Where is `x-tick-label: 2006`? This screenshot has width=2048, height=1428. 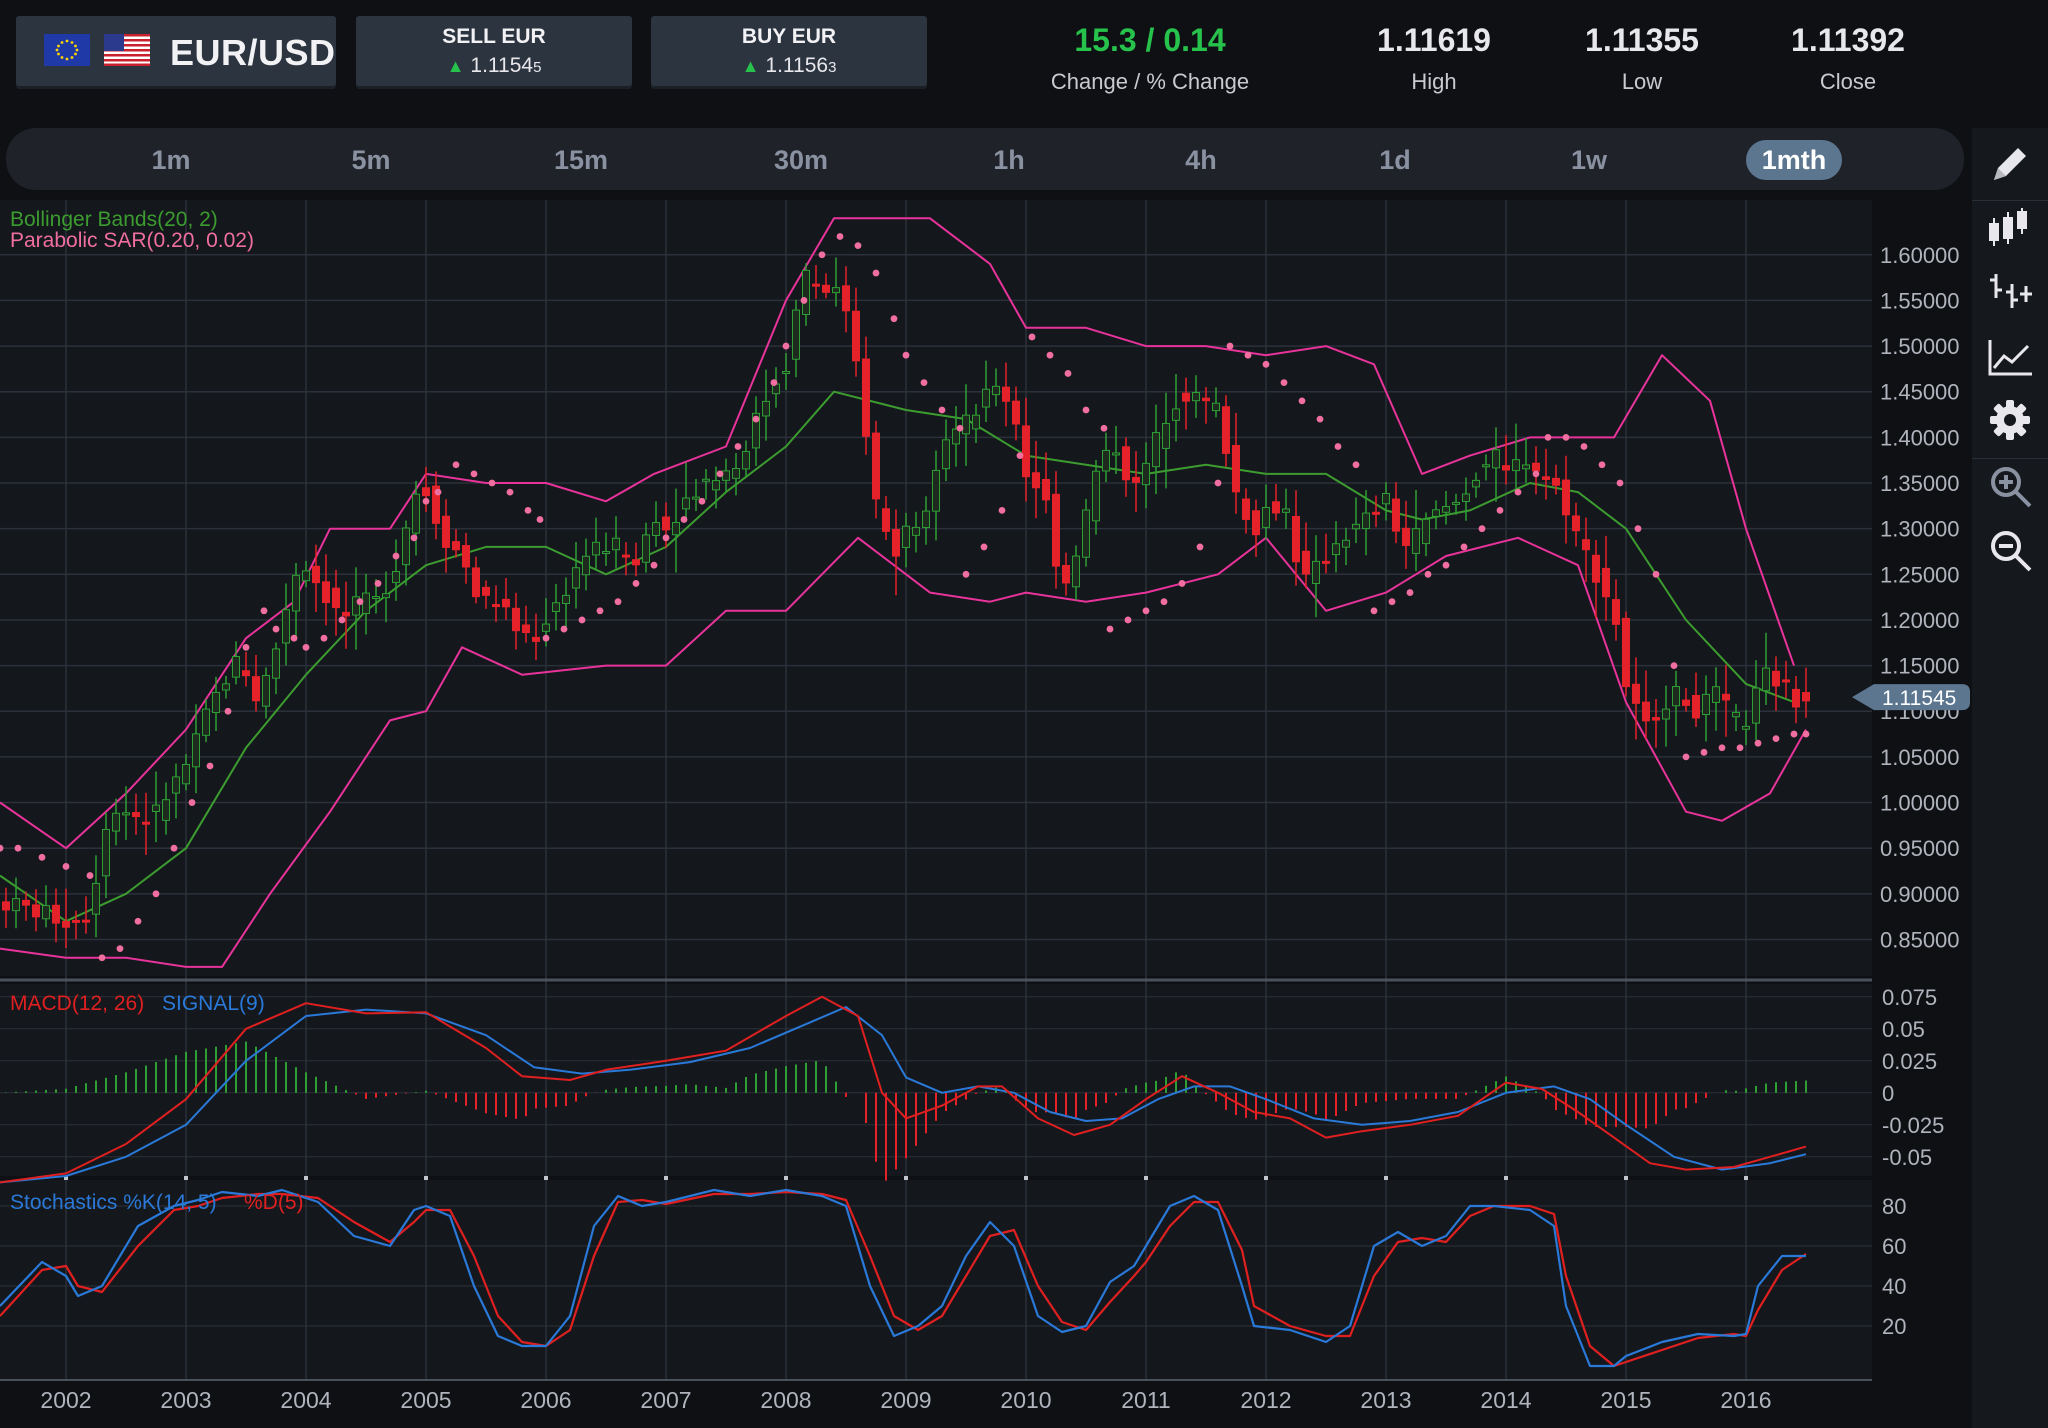
x-tick-label: 2006 is located at coordinates (545, 1400).